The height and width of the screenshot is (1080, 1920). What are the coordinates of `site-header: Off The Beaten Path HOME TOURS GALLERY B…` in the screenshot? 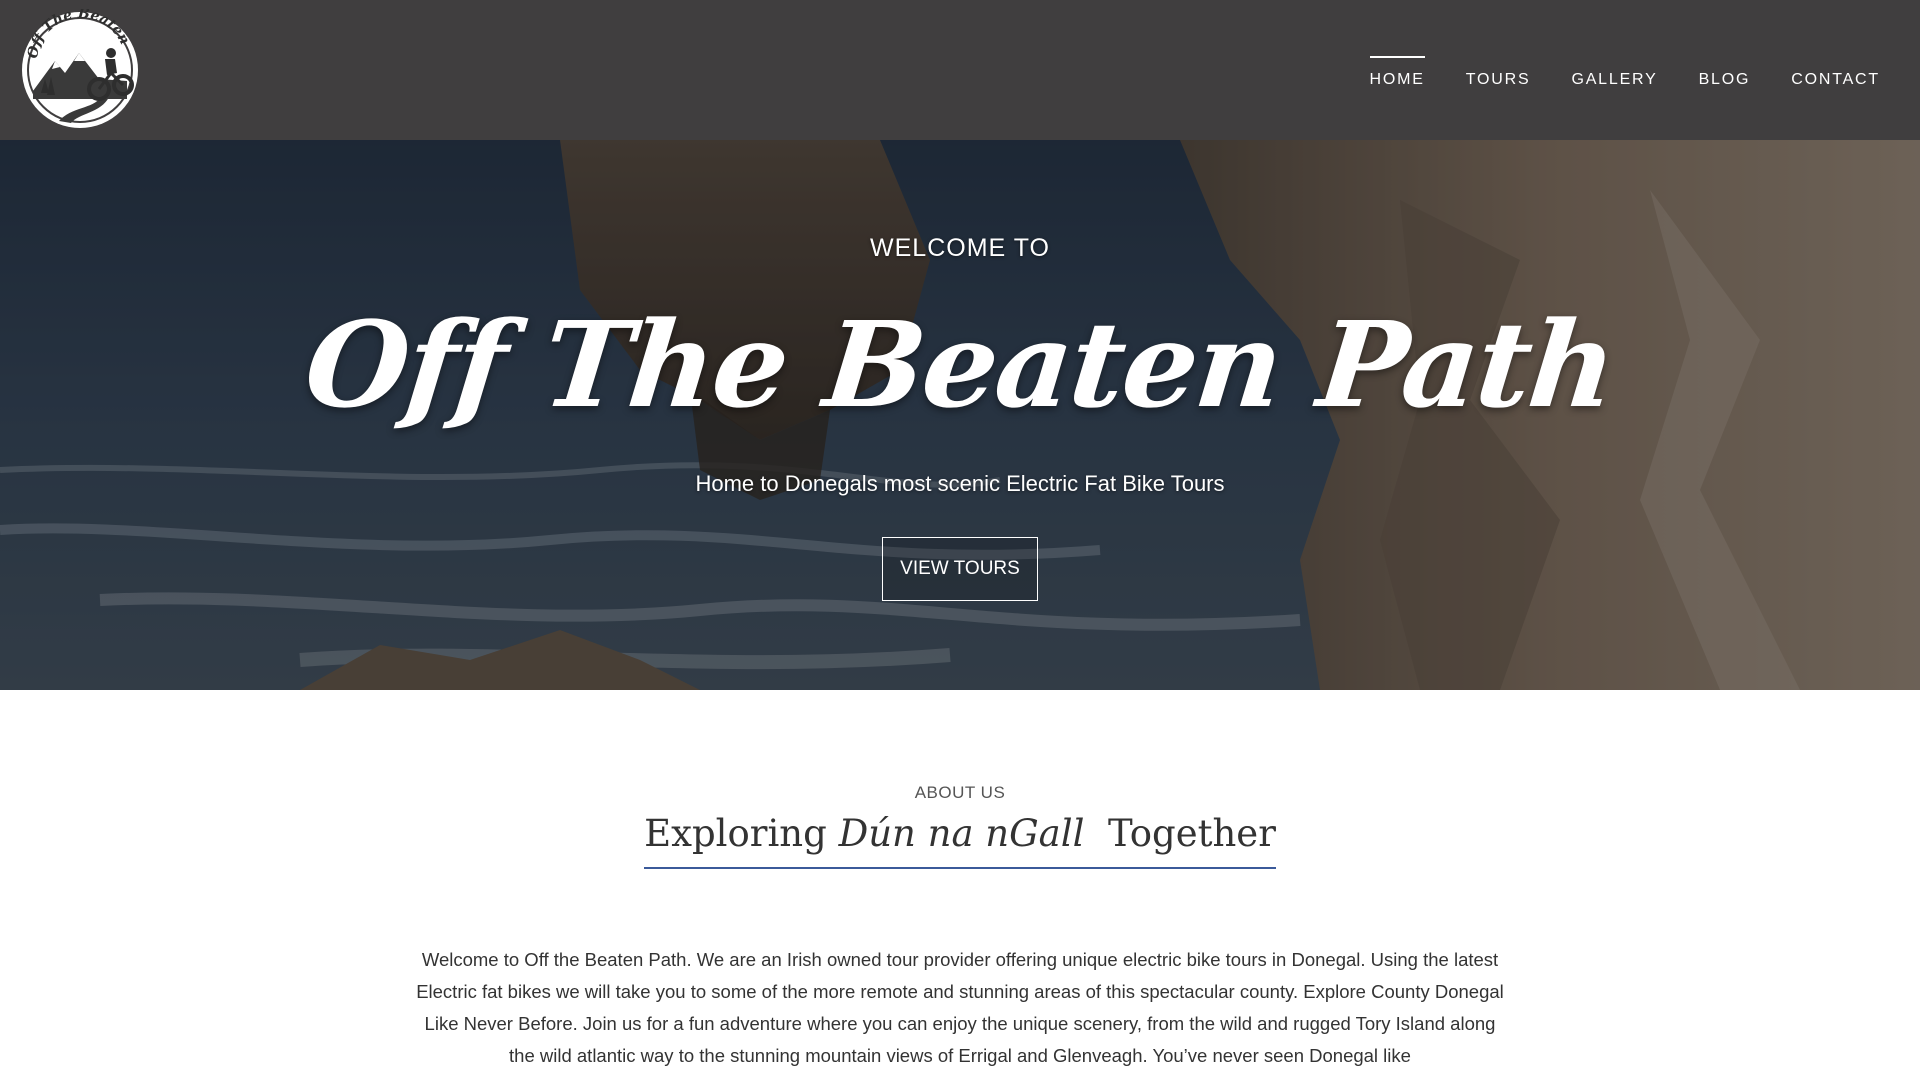 It's located at (960, 70).